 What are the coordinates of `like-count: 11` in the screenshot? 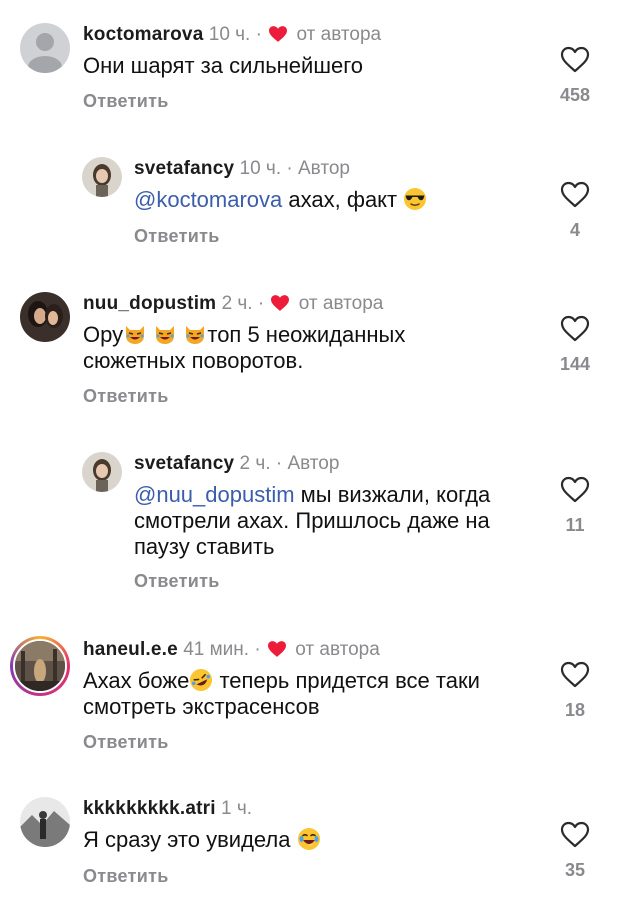 It's located at (575, 525).